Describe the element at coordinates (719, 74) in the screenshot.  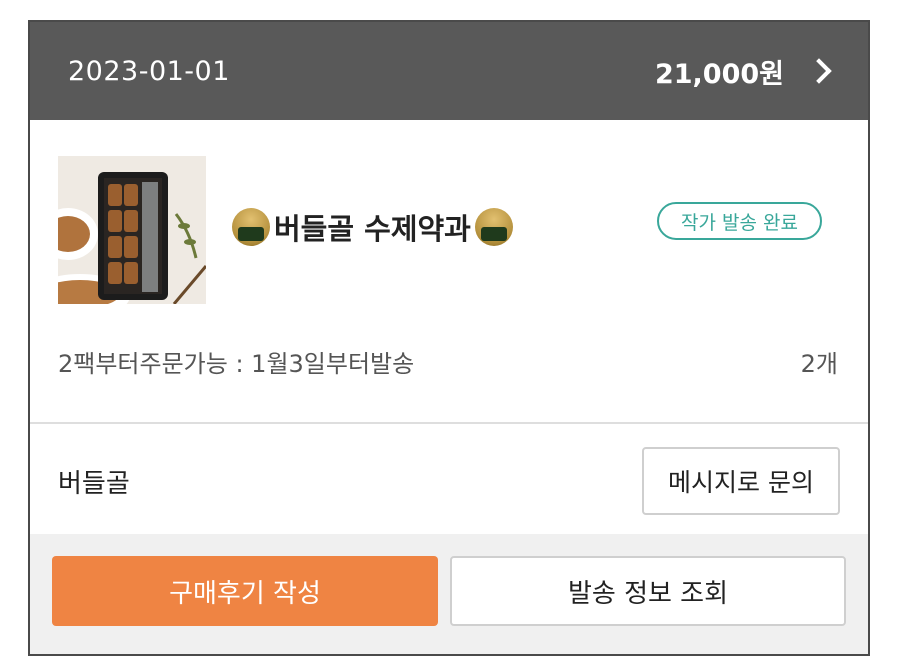
I see `order-total-amount: 21,000원` at that location.